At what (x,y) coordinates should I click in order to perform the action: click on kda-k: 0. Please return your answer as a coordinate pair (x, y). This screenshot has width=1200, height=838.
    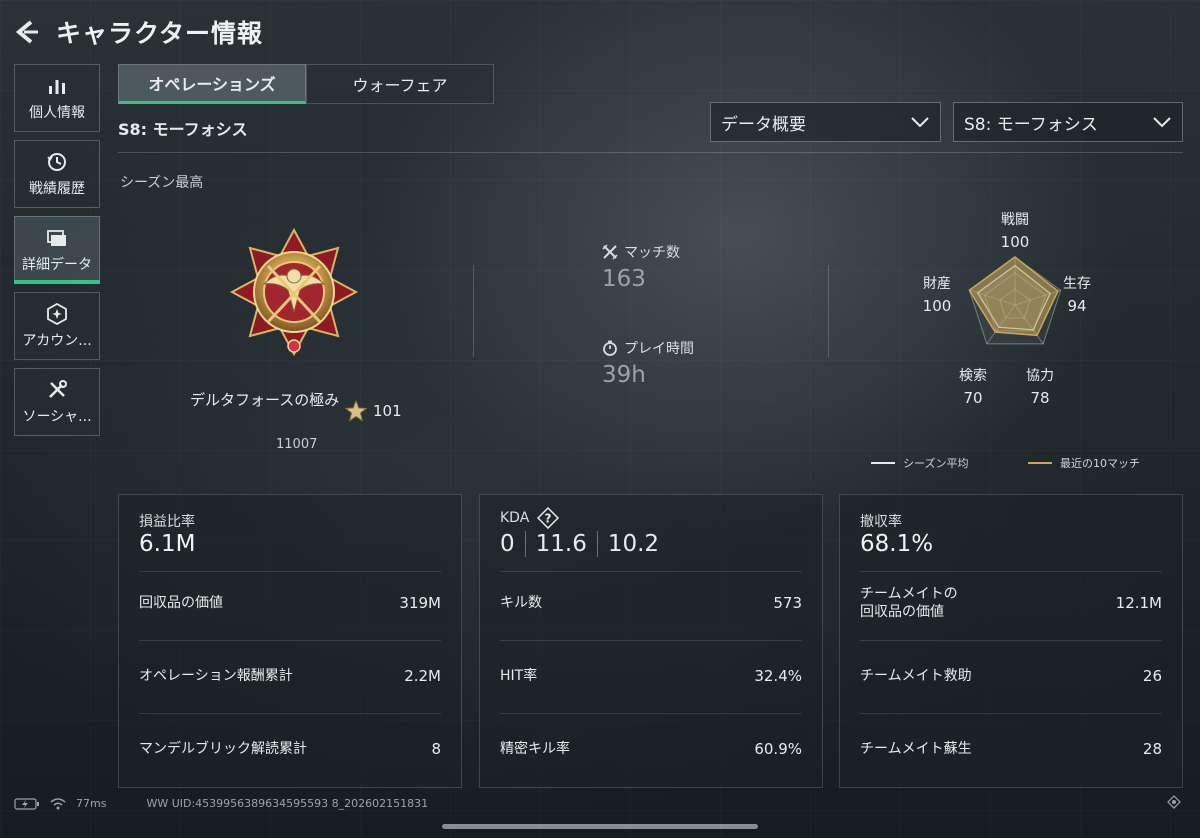
    Looking at the image, I should click on (507, 544).